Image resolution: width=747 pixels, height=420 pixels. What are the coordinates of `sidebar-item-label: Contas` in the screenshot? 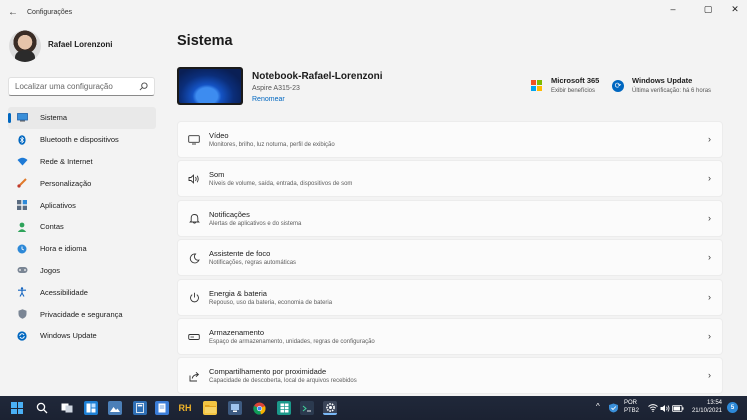 It's located at (52, 227).